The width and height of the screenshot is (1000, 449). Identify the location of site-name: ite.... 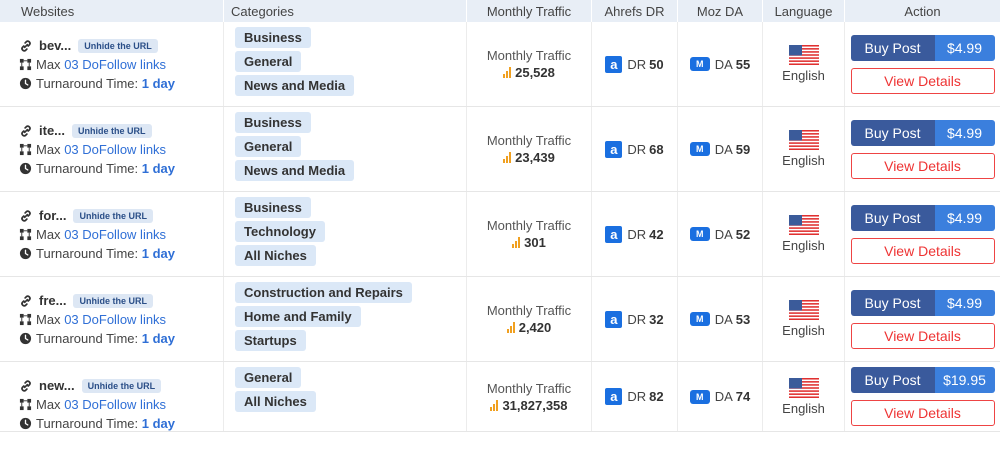
(52, 130).